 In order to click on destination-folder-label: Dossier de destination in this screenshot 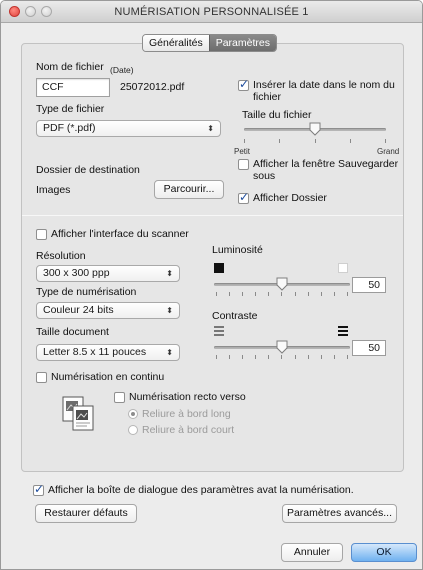, I will do `click(88, 170)`.